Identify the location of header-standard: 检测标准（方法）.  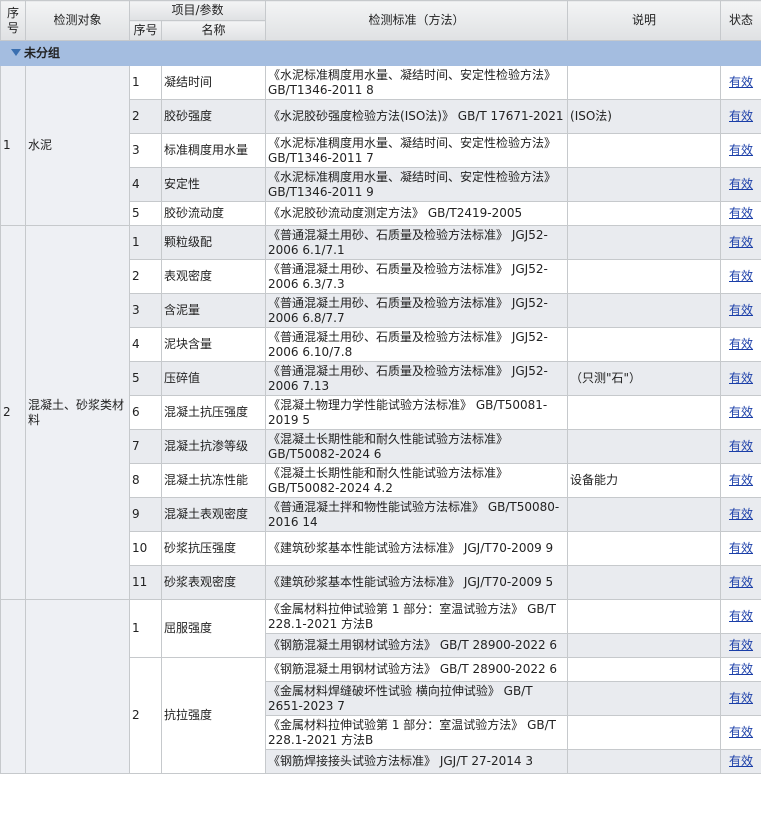
(417, 20).